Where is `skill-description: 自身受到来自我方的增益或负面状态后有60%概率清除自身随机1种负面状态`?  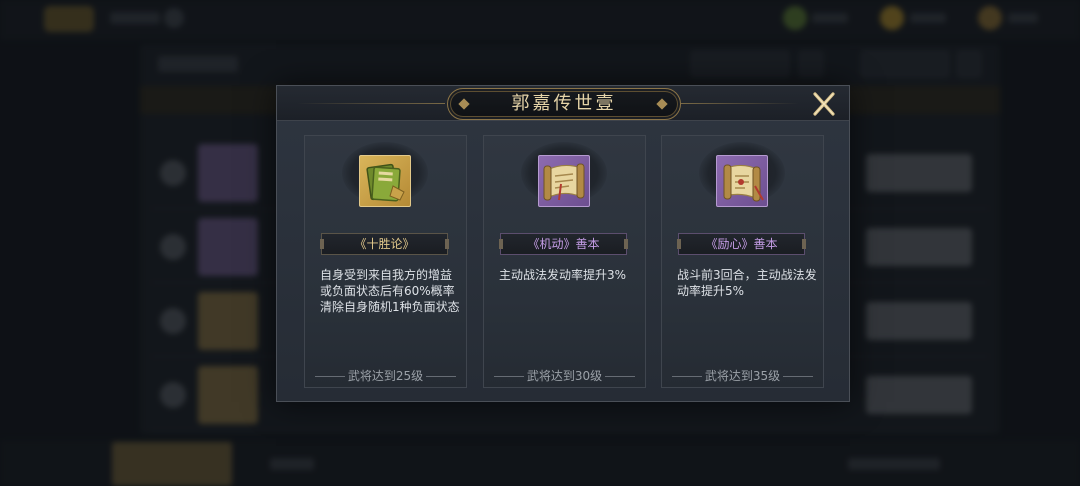 skill-description: 自身受到来自我方的增益或负面状态后有60%概率清除自身随机1种负面状态 is located at coordinates (390, 291).